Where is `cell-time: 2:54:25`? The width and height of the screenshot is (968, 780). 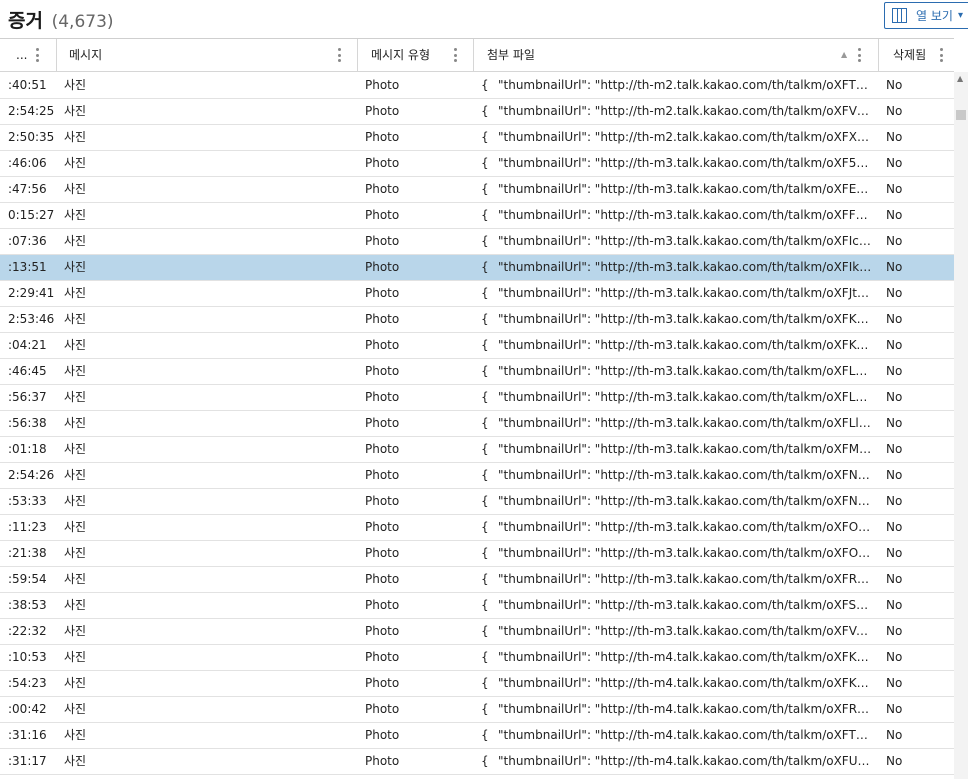
cell-time: 2:54:25 is located at coordinates (31, 111).